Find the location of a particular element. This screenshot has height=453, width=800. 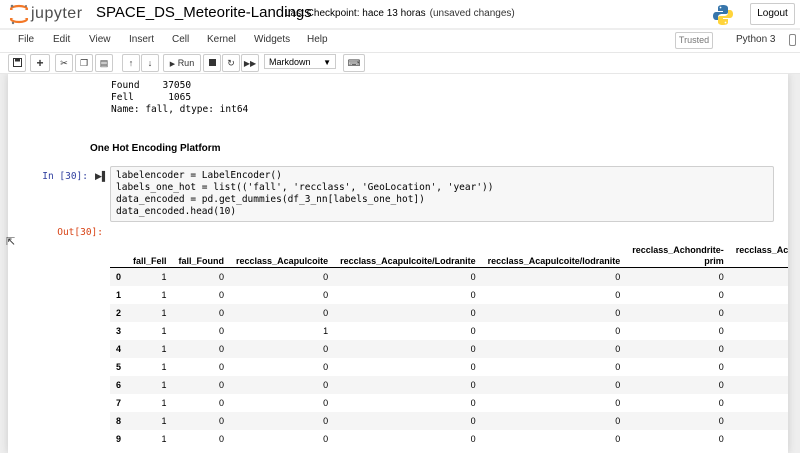

keyboard-icon: ⌨ is located at coordinates (354, 63).